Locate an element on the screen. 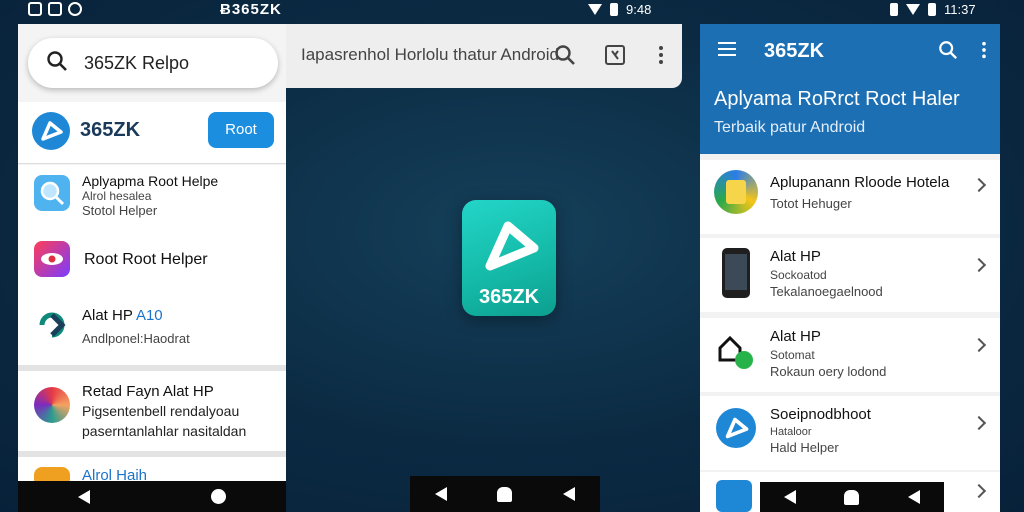 The width and height of the screenshot is (1024, 512). list-item-subtitle: Sockoatod is located at coordinates (798, 275).